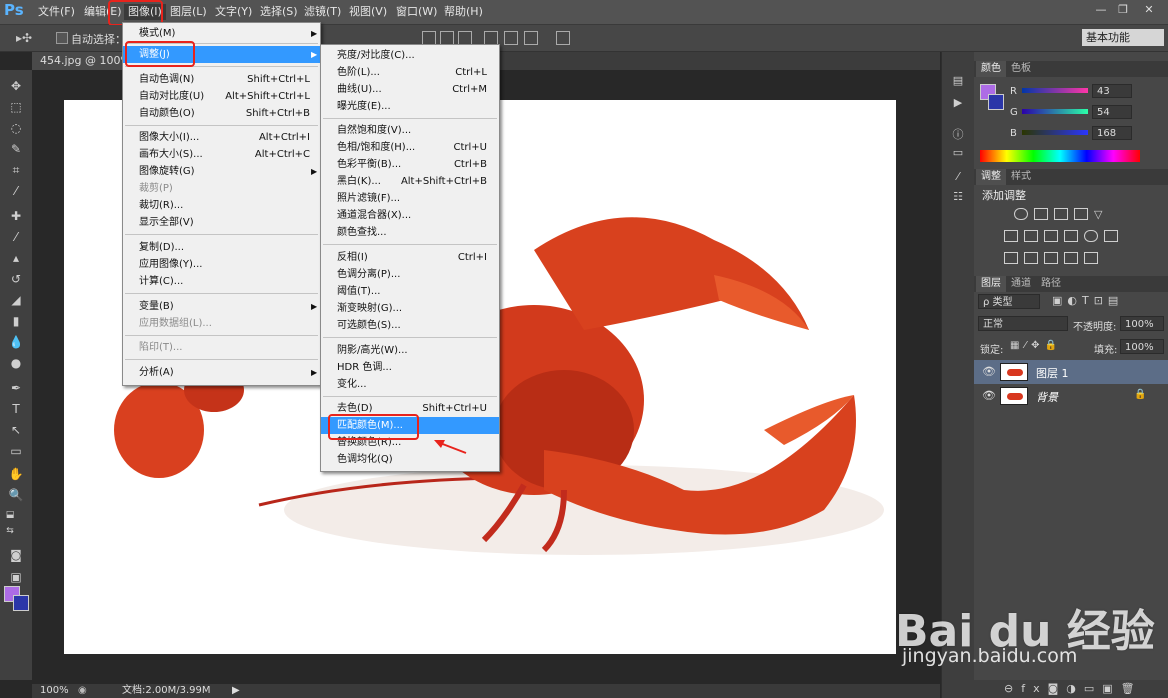 The height and width of the screenshot is (698, 1168). What do you see at coordinates (958, 133) in the screenshot?
I see `info-panel-icon: ⓘ` at bounding box center [958, 133].